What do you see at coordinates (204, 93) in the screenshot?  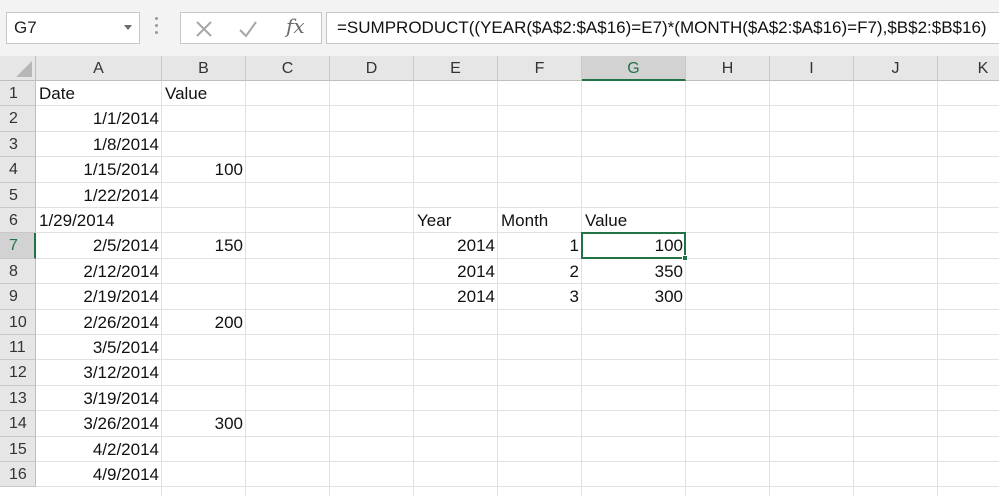 I see `cell-b1: Value` at bounding box center [204, 93].